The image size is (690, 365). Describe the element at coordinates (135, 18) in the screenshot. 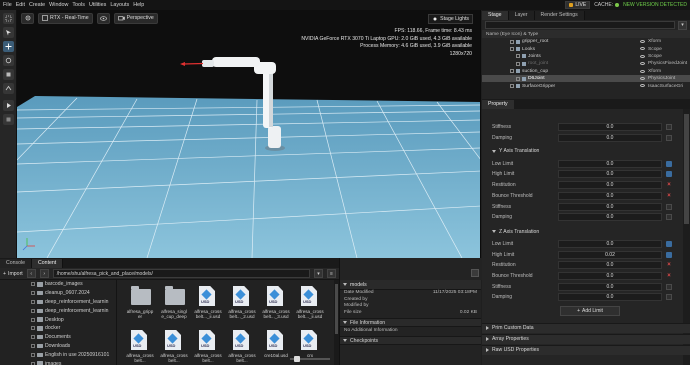

I see `camera-dropdown: Perspective` at that location.